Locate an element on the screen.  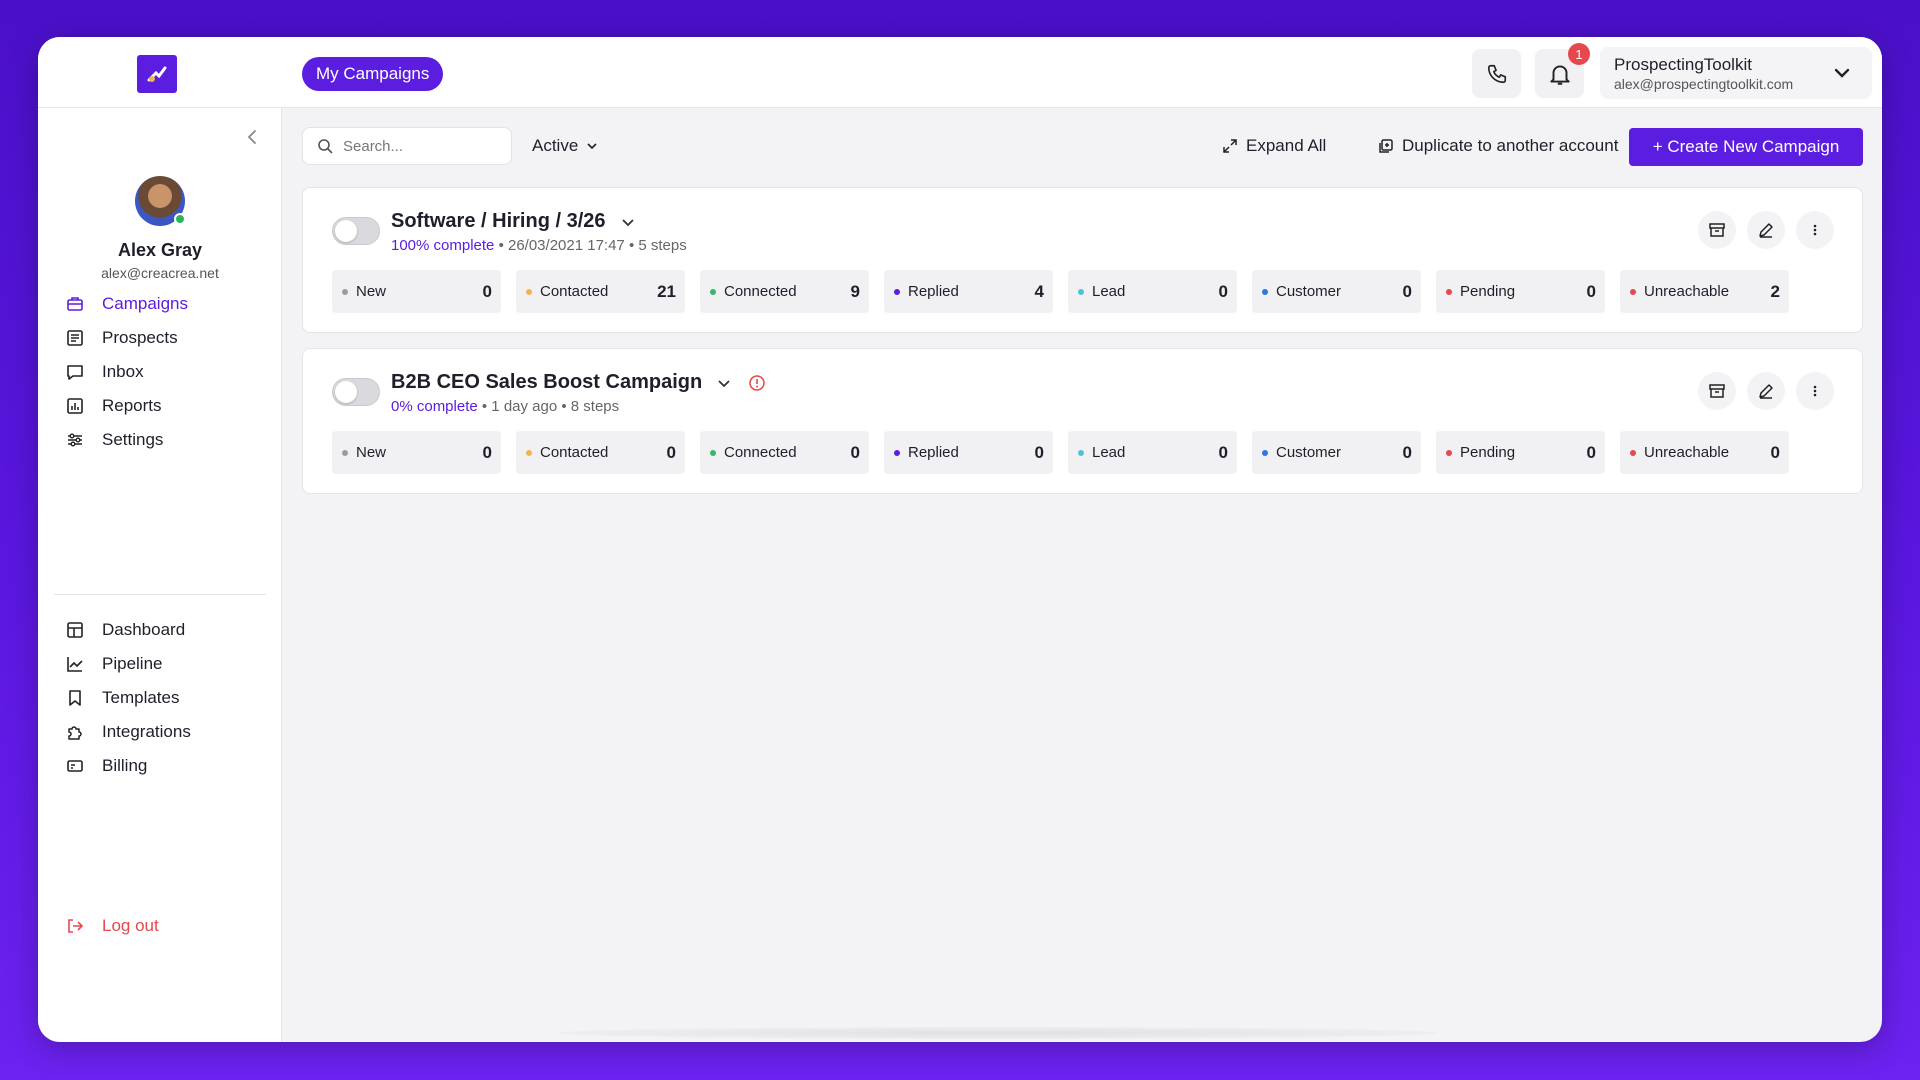
warning-indicator is located at coordinates (757, 383).